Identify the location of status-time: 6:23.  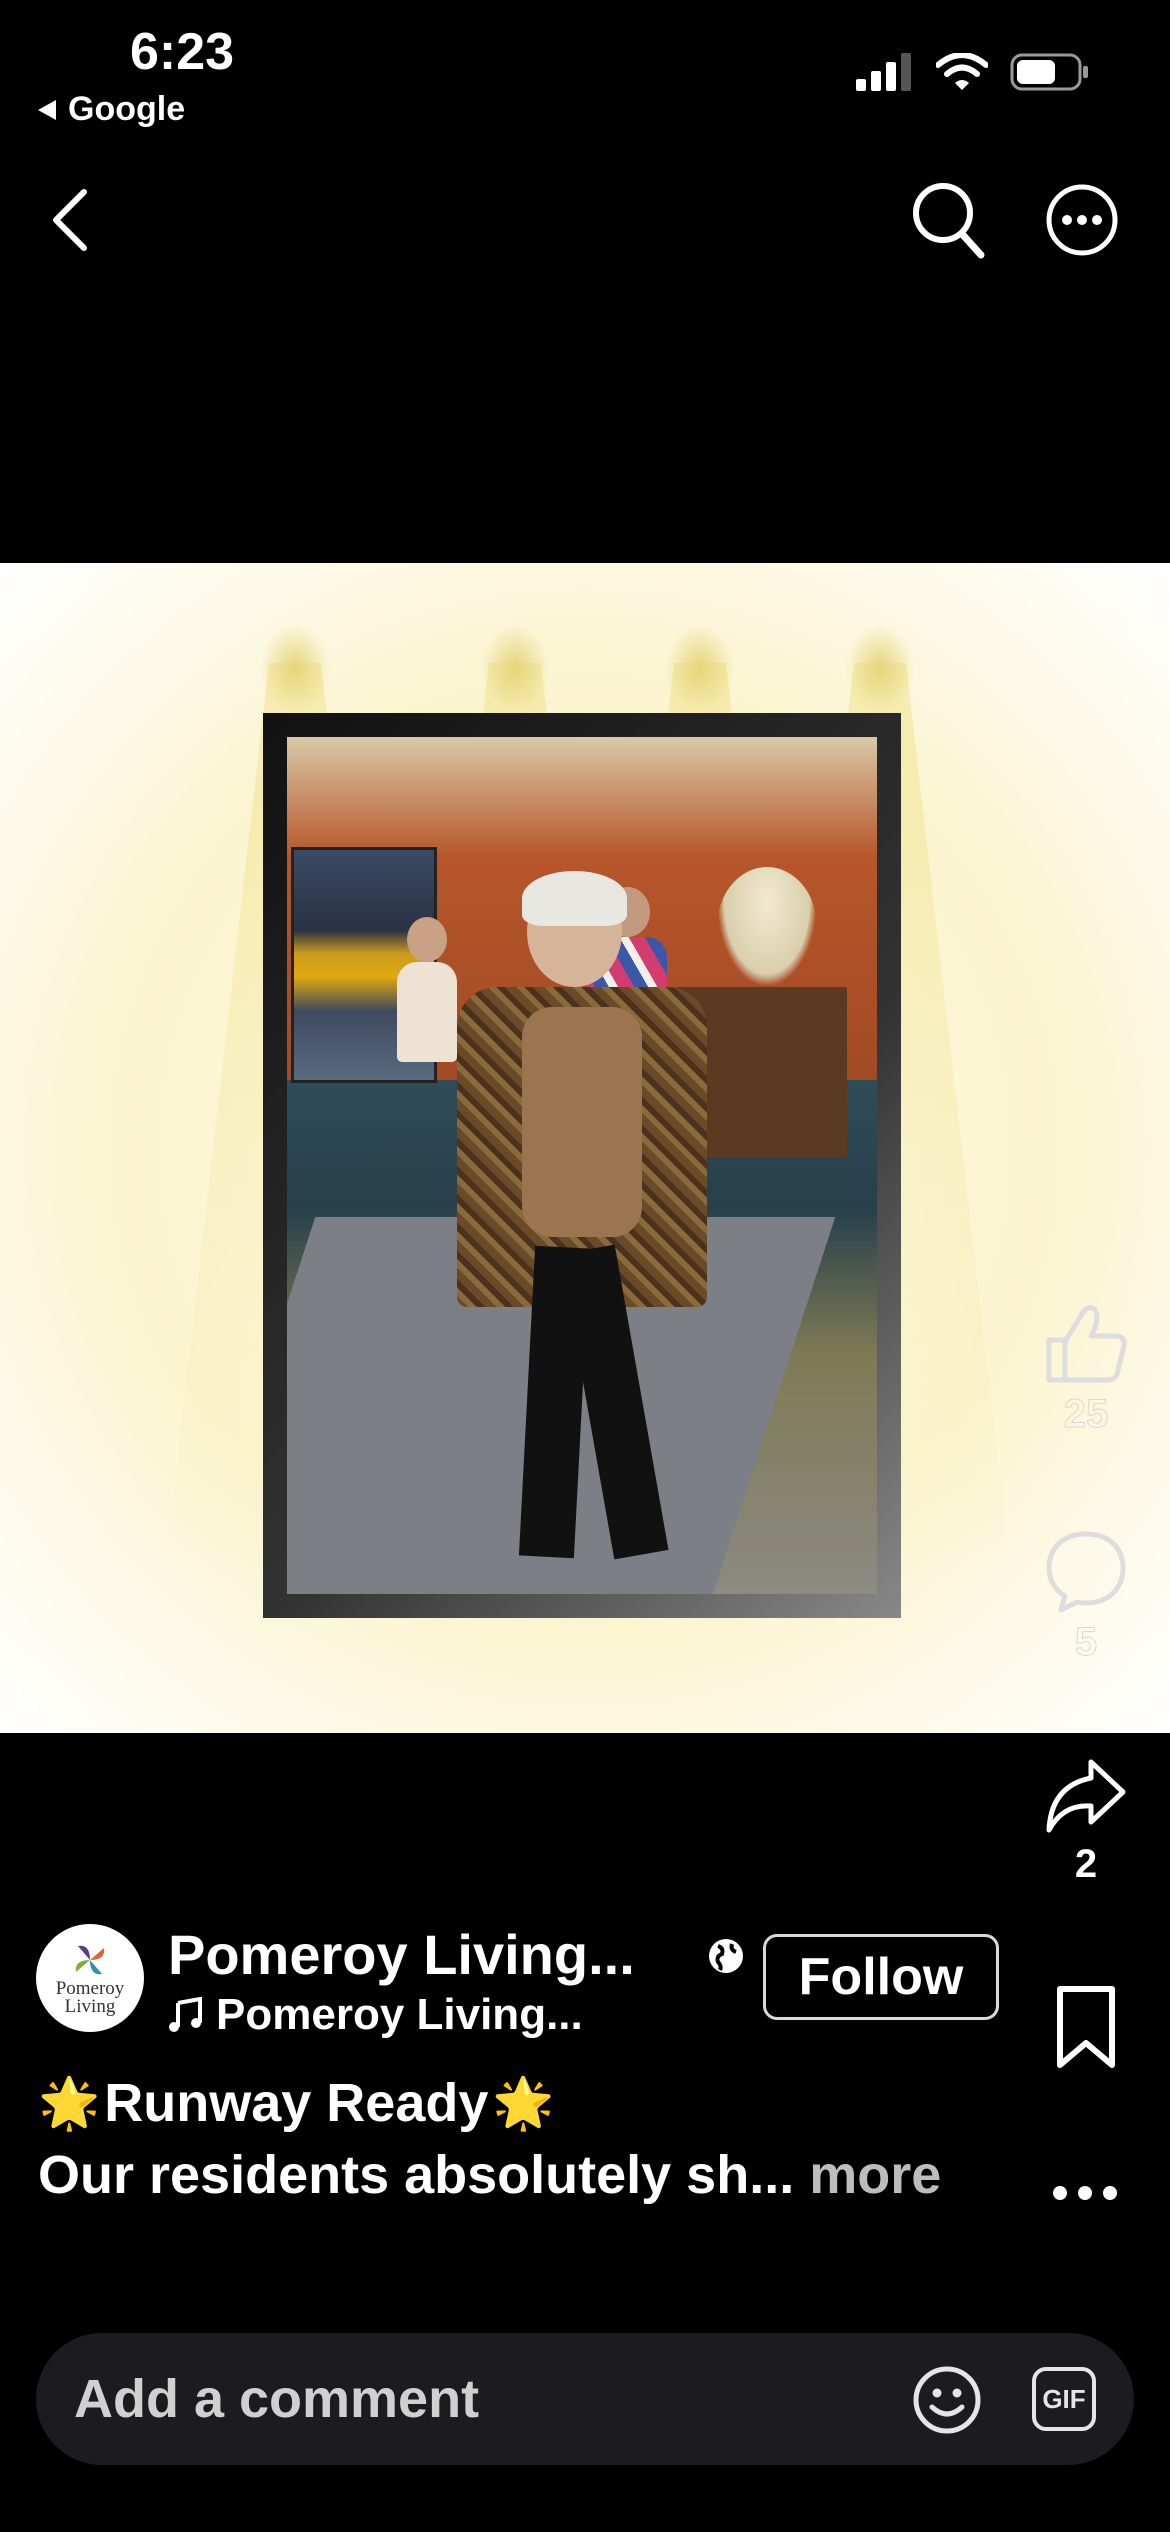
(182, 52).